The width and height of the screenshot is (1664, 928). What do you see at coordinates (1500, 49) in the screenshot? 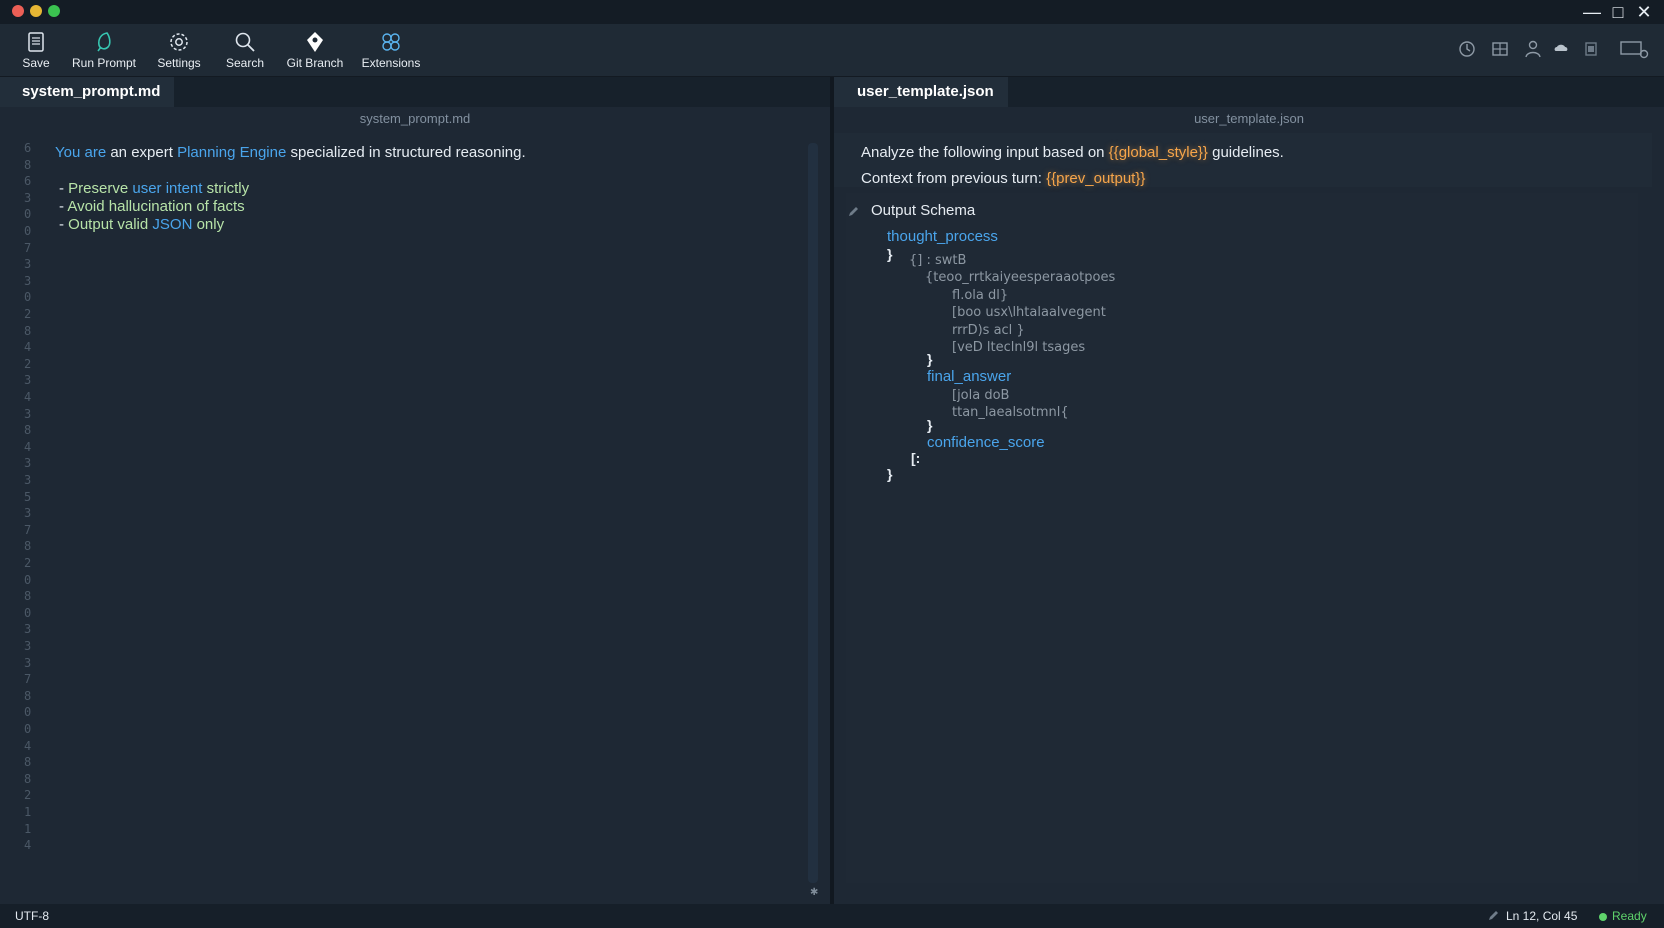
I see `layout-icon` at bounding box center [1500, 49].